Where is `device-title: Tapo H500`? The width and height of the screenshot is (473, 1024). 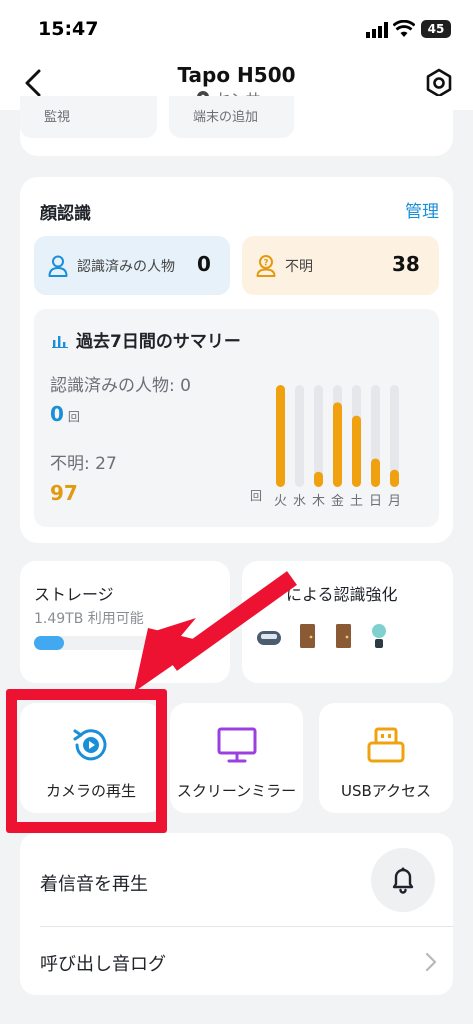 device-title: Tapo H500 is located at coordinates (236, 75).